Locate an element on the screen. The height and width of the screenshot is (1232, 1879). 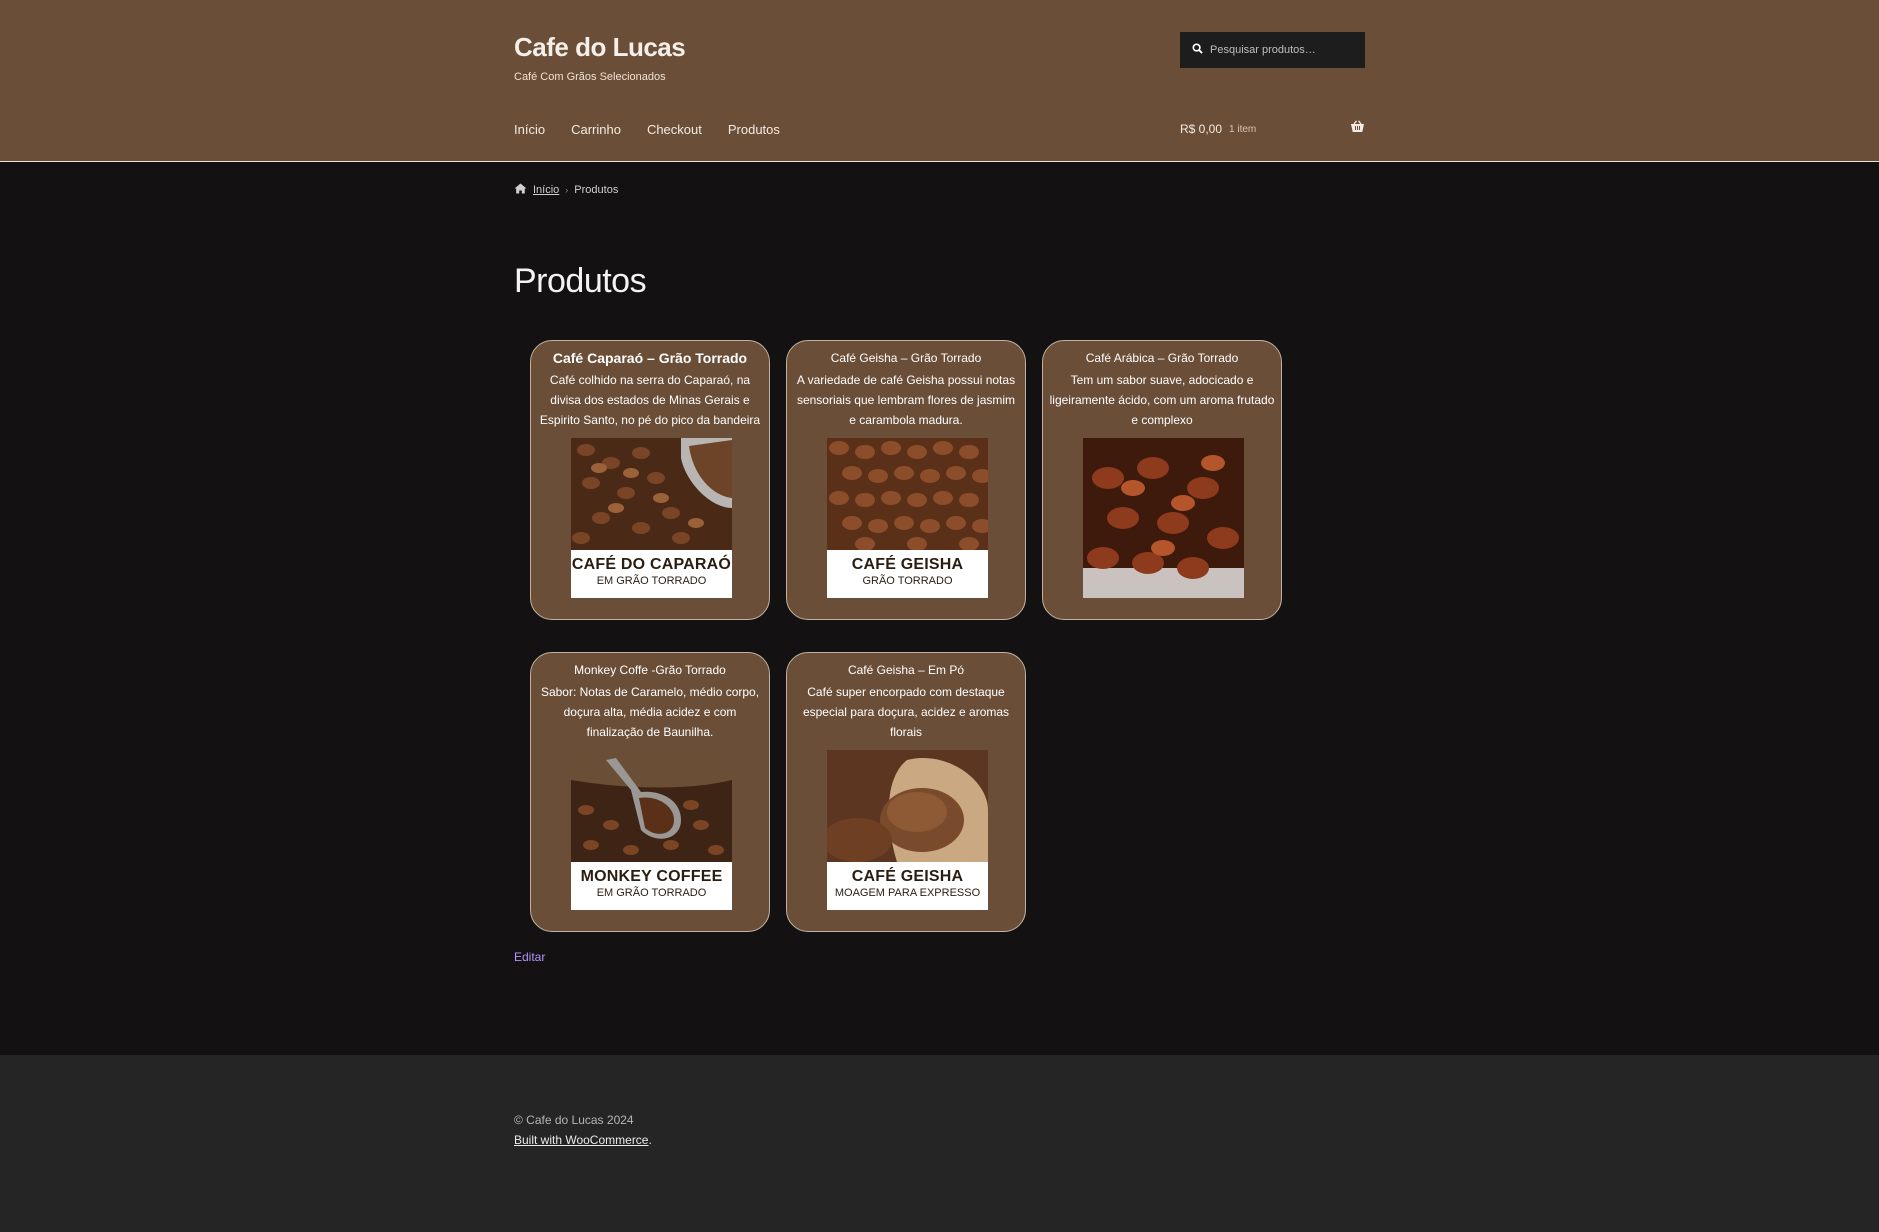
nav-item-checkout: Checkout is located at coordinates (674, 129).